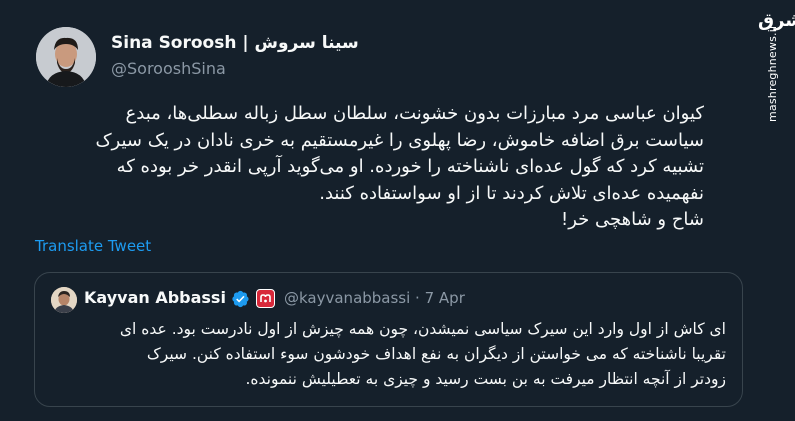  What do you see at coordinates (632, 219) in the screenshot?
I see `tweet-text-line: شاح و شاهچی خر!` at bounding box center [632, 219].